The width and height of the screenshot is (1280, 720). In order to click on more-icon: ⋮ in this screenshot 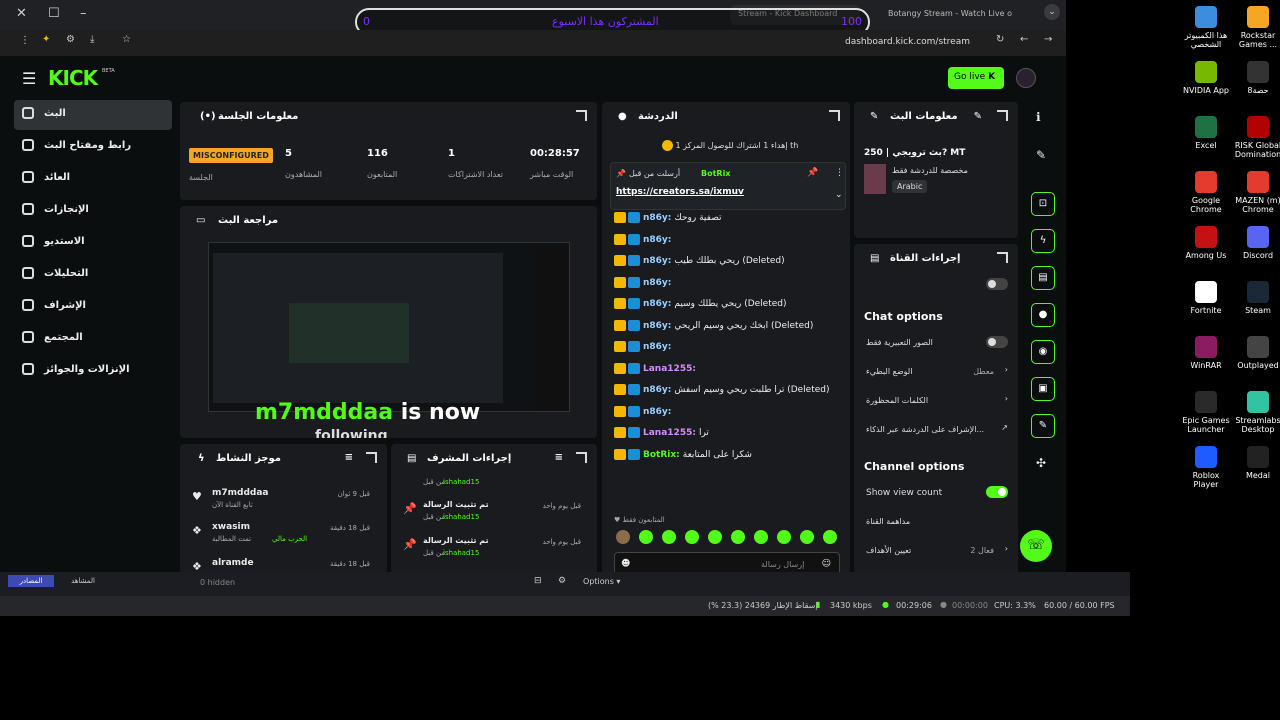, I will do `click(839, 173)`.